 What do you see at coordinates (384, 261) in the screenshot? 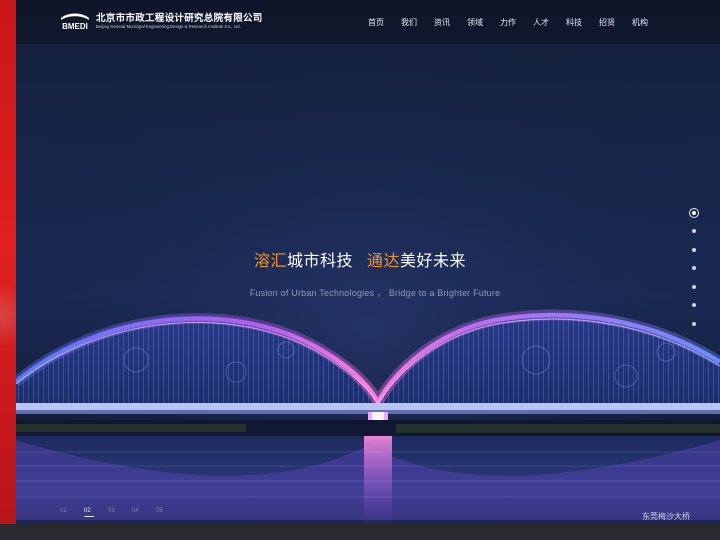
I see `headline-accent-2: 通达` at bounding box center [384, 261].